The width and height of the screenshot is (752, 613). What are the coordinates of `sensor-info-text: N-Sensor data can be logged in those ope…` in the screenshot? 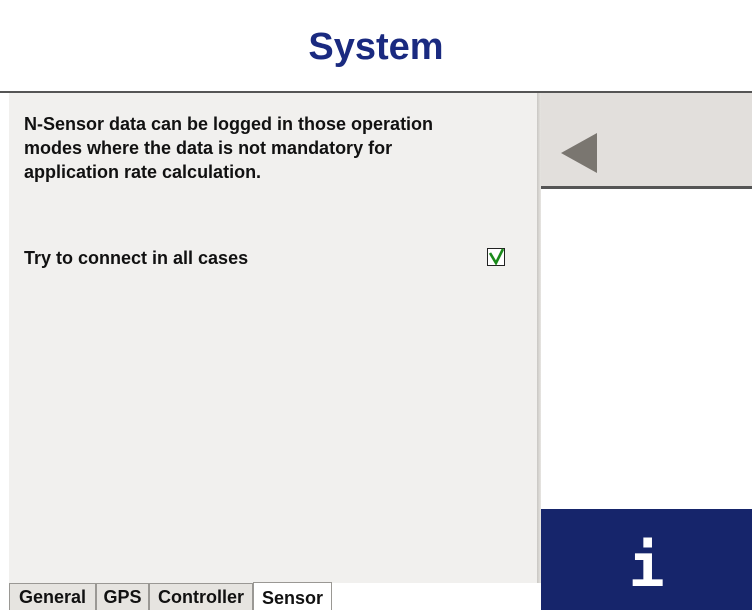 It's located at (229, 148).